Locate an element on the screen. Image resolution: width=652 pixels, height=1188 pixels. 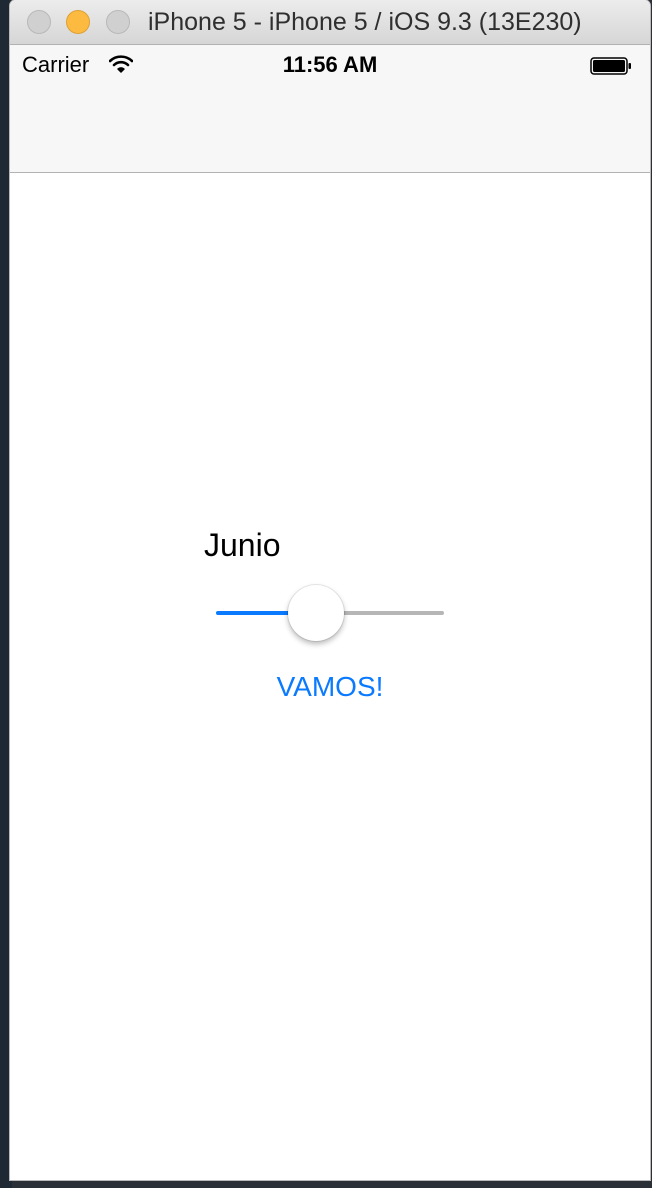
month-slider is located at coordinates (330, 613).